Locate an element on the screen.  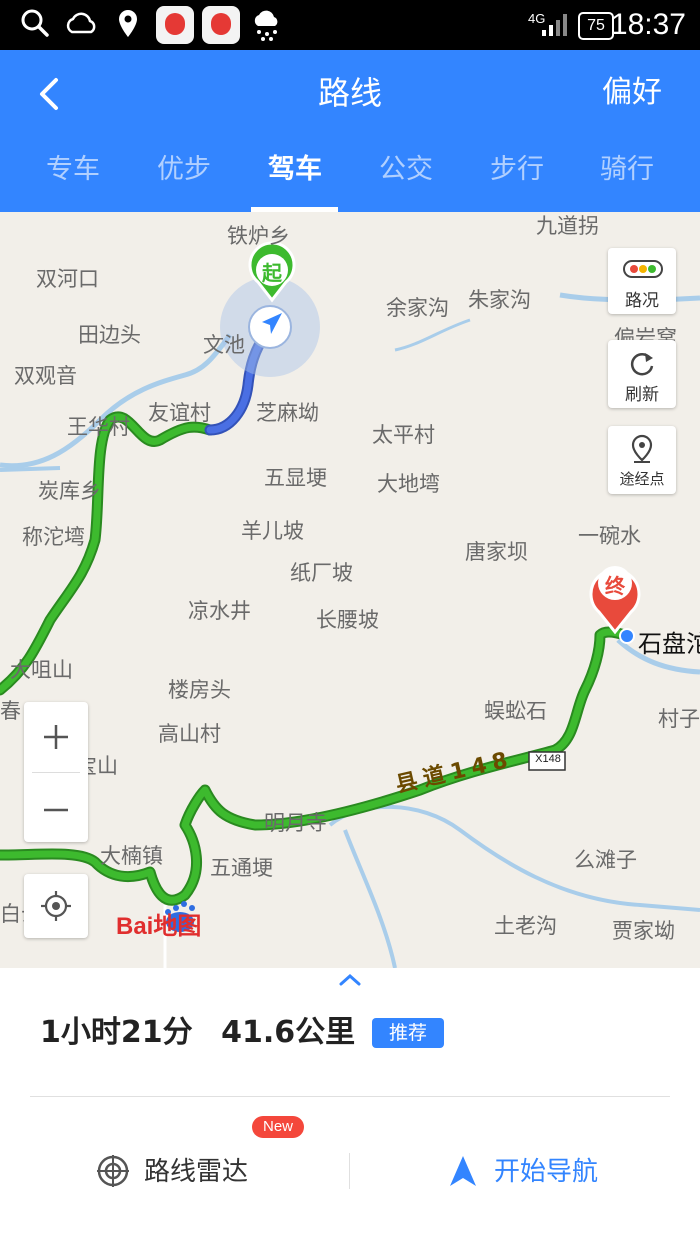
route-radar-label: 路线雷达 is located at coordinates (196, 1172).